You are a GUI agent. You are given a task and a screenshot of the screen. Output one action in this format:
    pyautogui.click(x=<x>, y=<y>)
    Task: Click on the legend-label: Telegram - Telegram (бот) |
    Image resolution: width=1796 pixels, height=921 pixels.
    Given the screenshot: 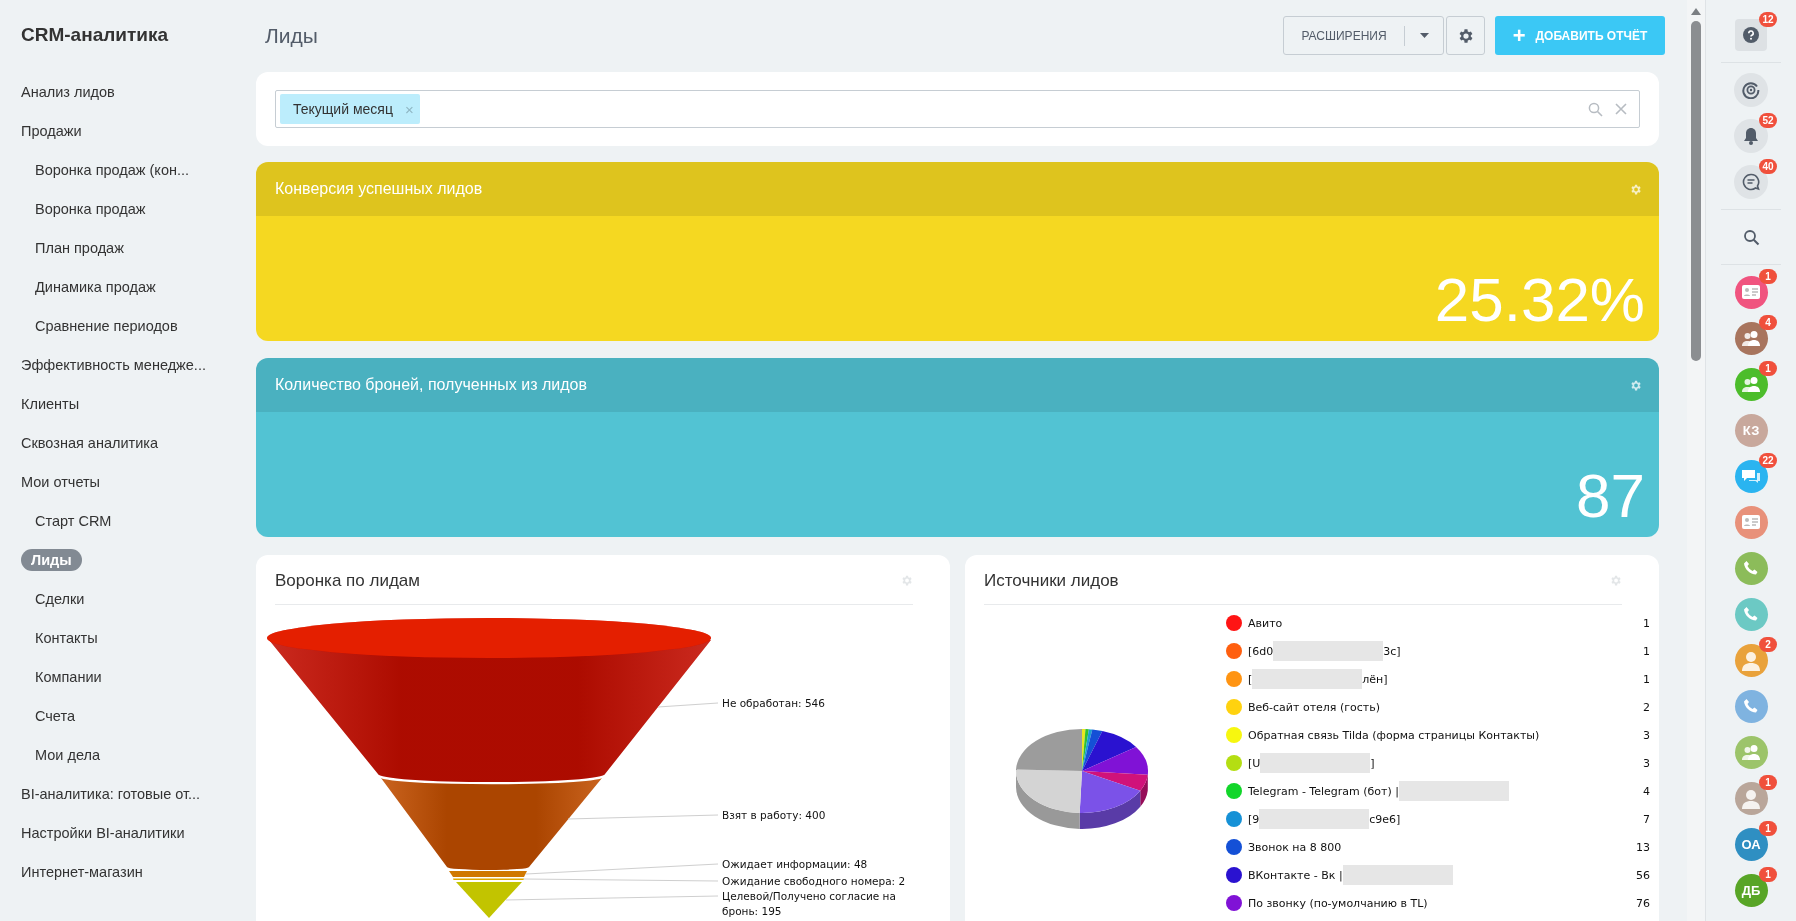 What is the action you would take?
    pyautogui.click(x=1323, y=791)
    